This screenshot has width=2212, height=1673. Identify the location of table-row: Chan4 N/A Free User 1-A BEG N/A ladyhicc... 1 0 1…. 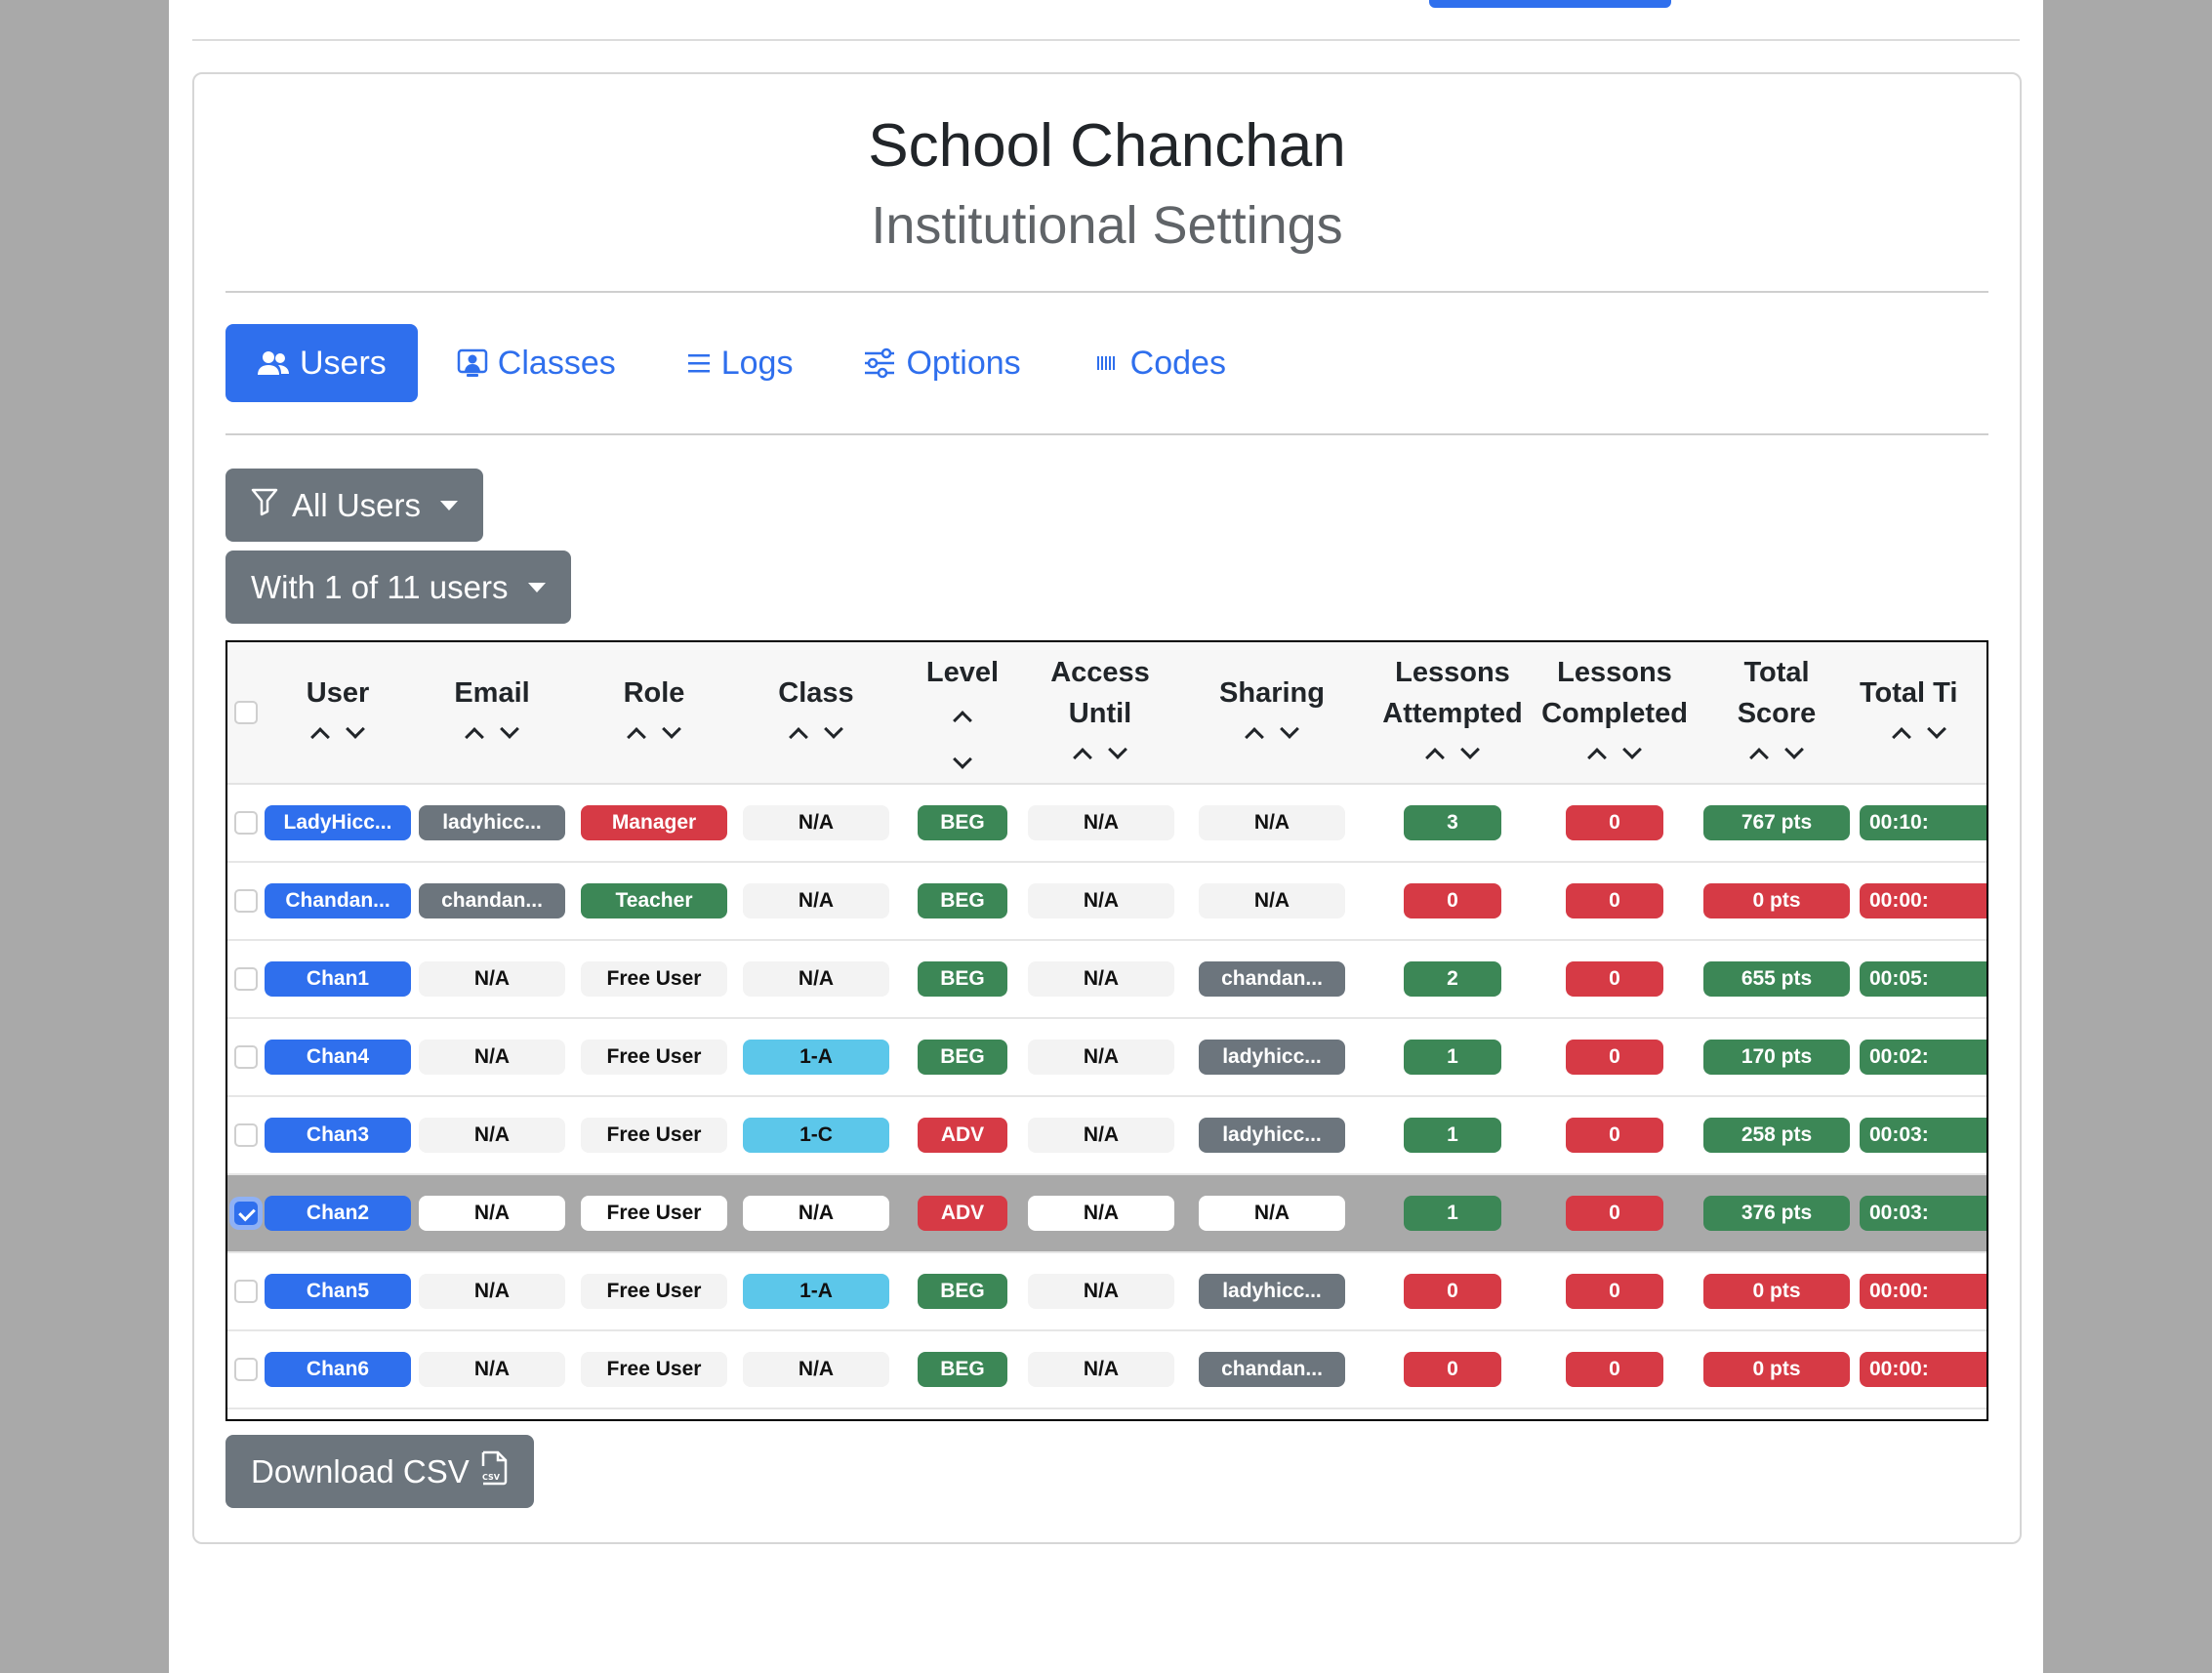
(1107, 1057).